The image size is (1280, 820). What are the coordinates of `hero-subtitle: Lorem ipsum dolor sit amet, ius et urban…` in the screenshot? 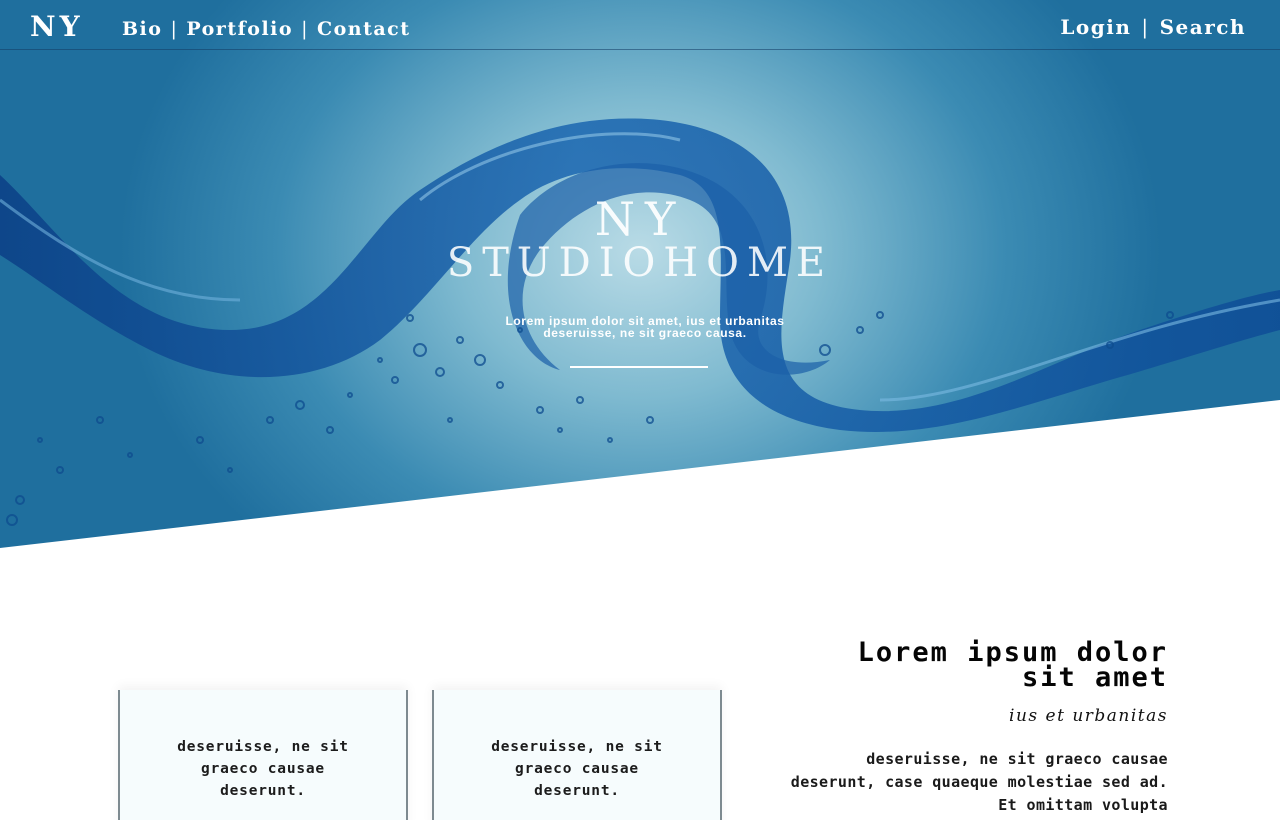 It's located at (645, 327).